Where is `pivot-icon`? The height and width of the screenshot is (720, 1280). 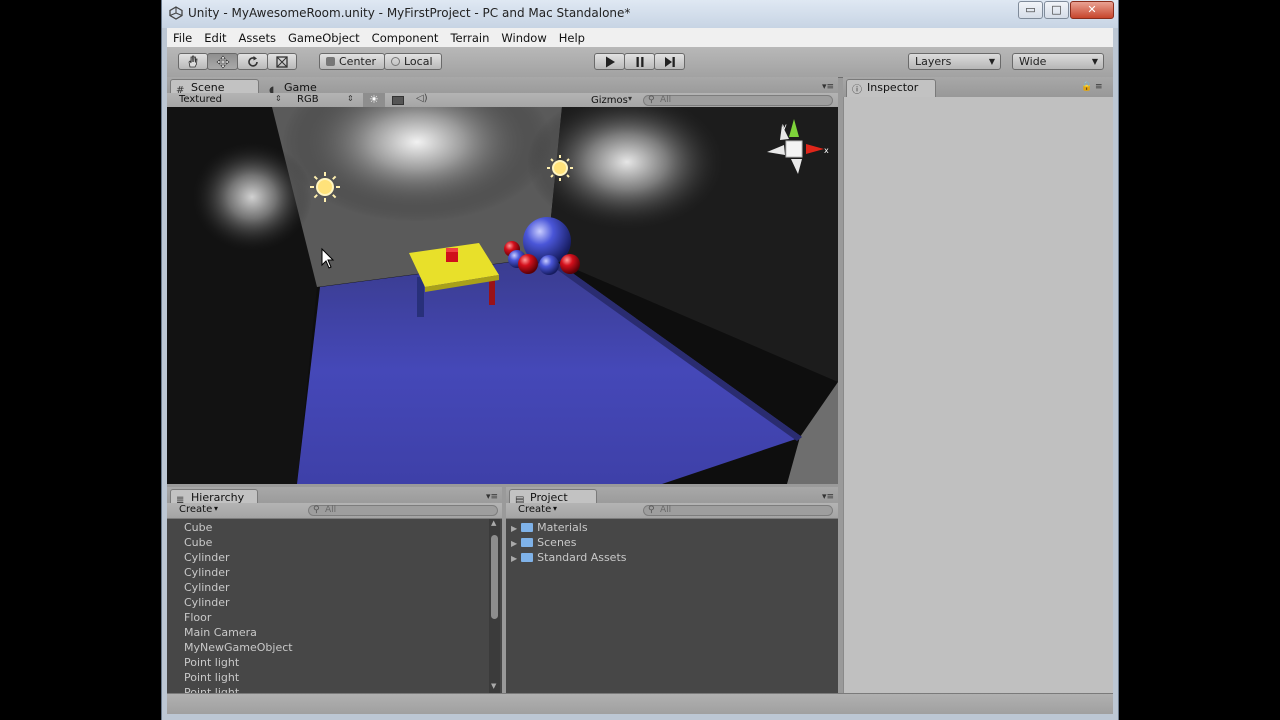
pivot-icon is located at coordinates (330, 61).